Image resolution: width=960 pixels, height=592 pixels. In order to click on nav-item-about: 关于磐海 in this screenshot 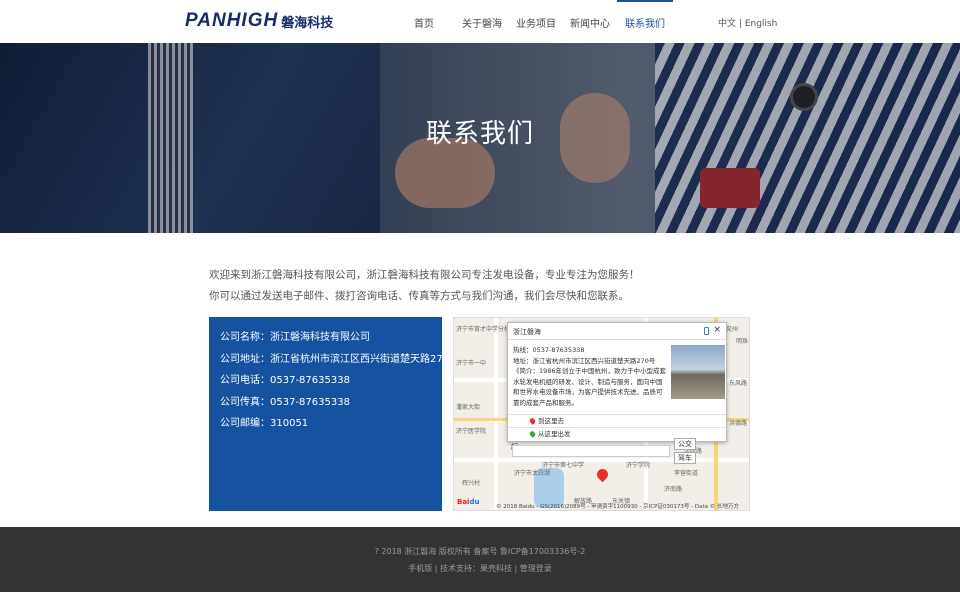, I will do `click(482, 21)`.